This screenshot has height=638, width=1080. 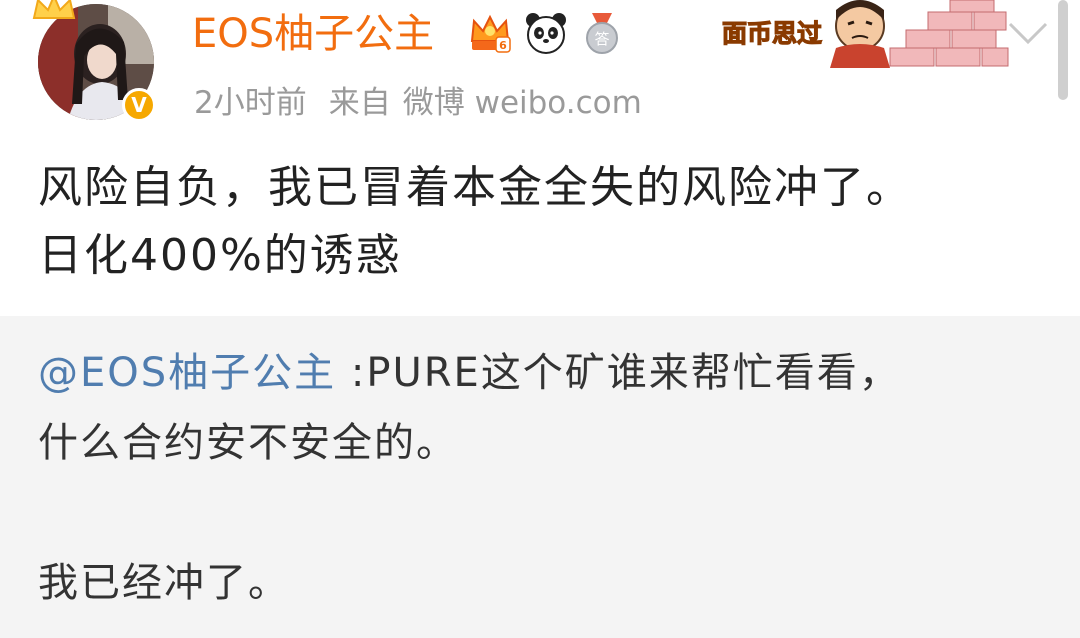 I want to click on repost-line: 什么合约安不安全的。, so click(x=248, y=443).